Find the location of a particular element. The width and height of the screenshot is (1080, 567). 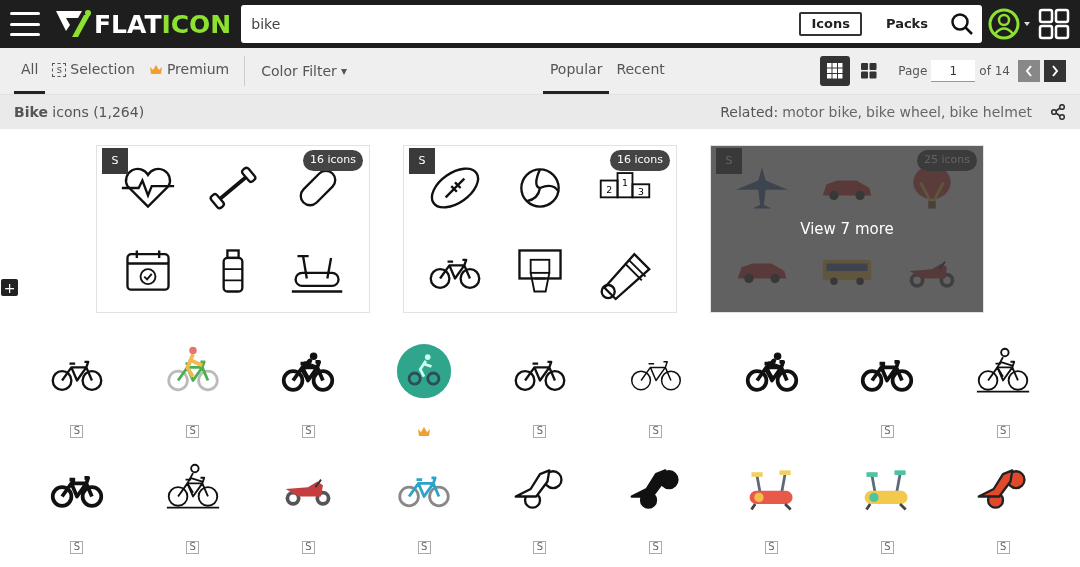

related-link: motor bike, is located at coordinates (822, 112).